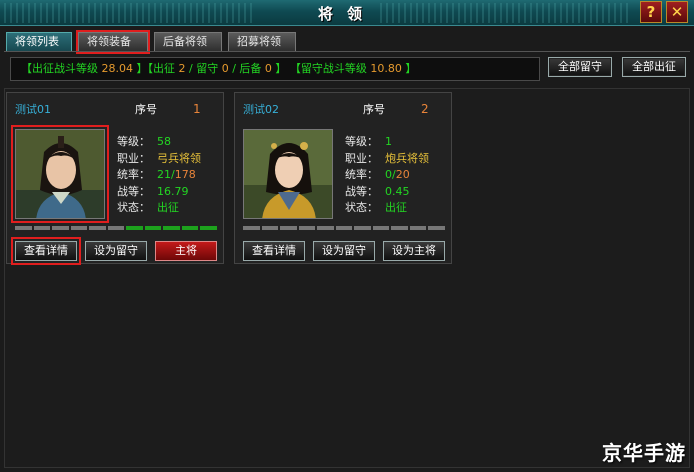 This screenshot has height=472, width=694. I want to click on status-text: 】 【留守战斗等级, so click(321, 68).